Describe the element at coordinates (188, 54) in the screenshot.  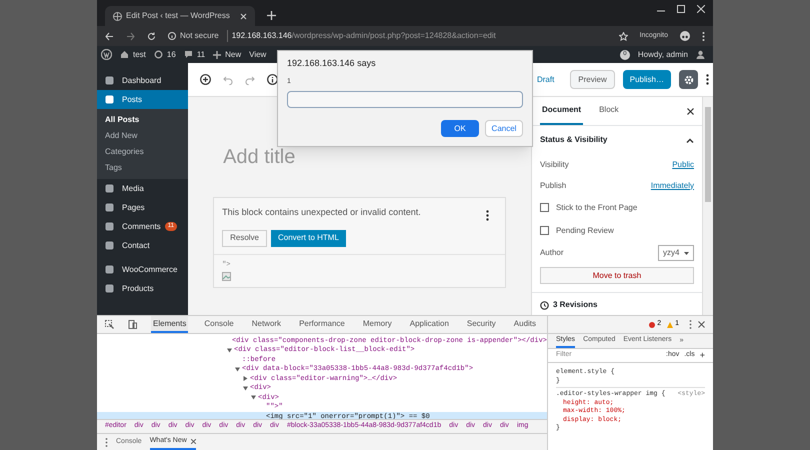
I see `speech-bubble-icon` at that location.